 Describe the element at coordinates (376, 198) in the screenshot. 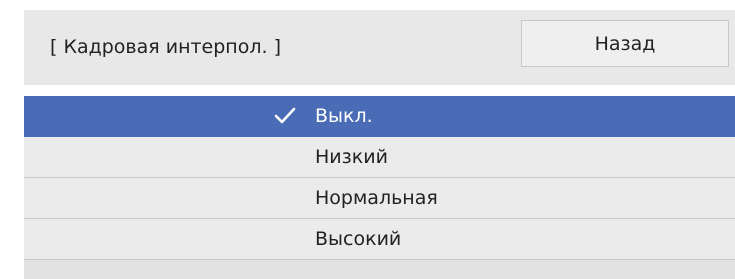

I see `option-label: Нормальная` at that location.